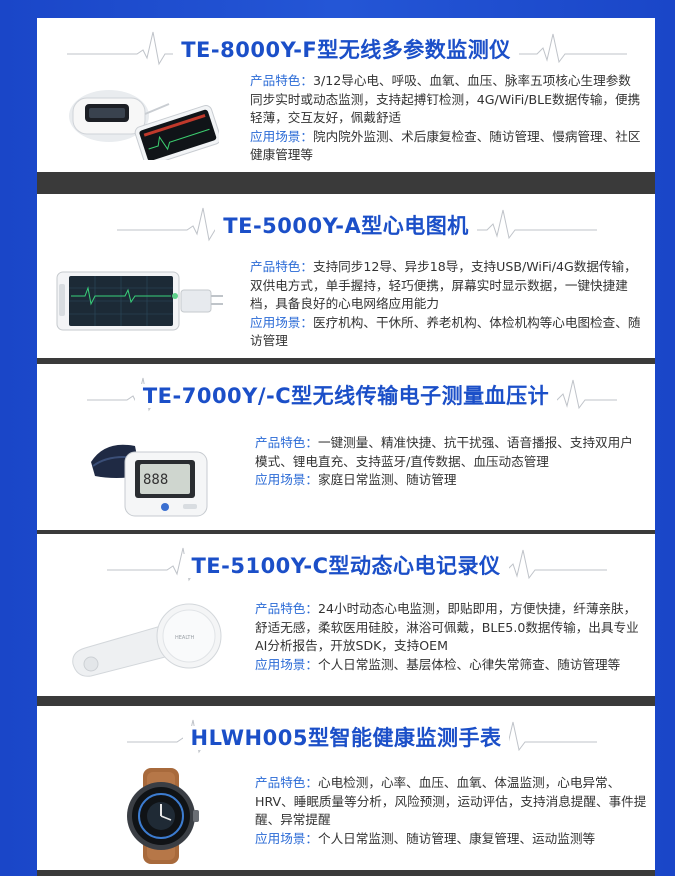  Describe the element at coordinates (155, 480) in the screenshot. I see `svg-text: 888` at that location.